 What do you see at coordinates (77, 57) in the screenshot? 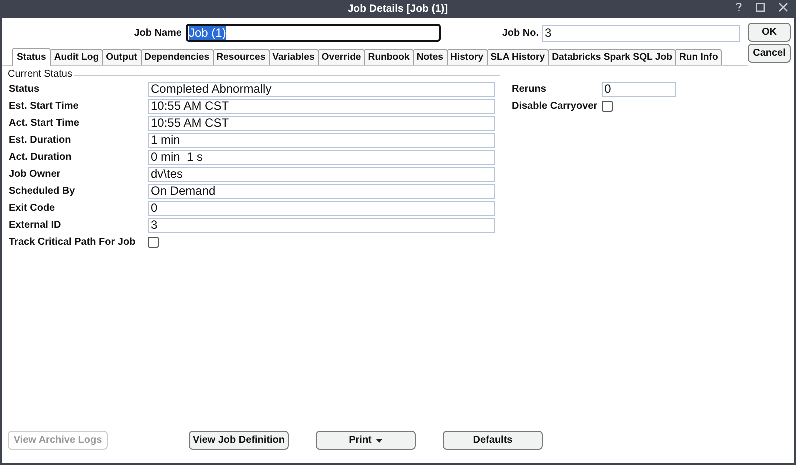
I see `tab: Audit Log` at bounding box center [77, 57].